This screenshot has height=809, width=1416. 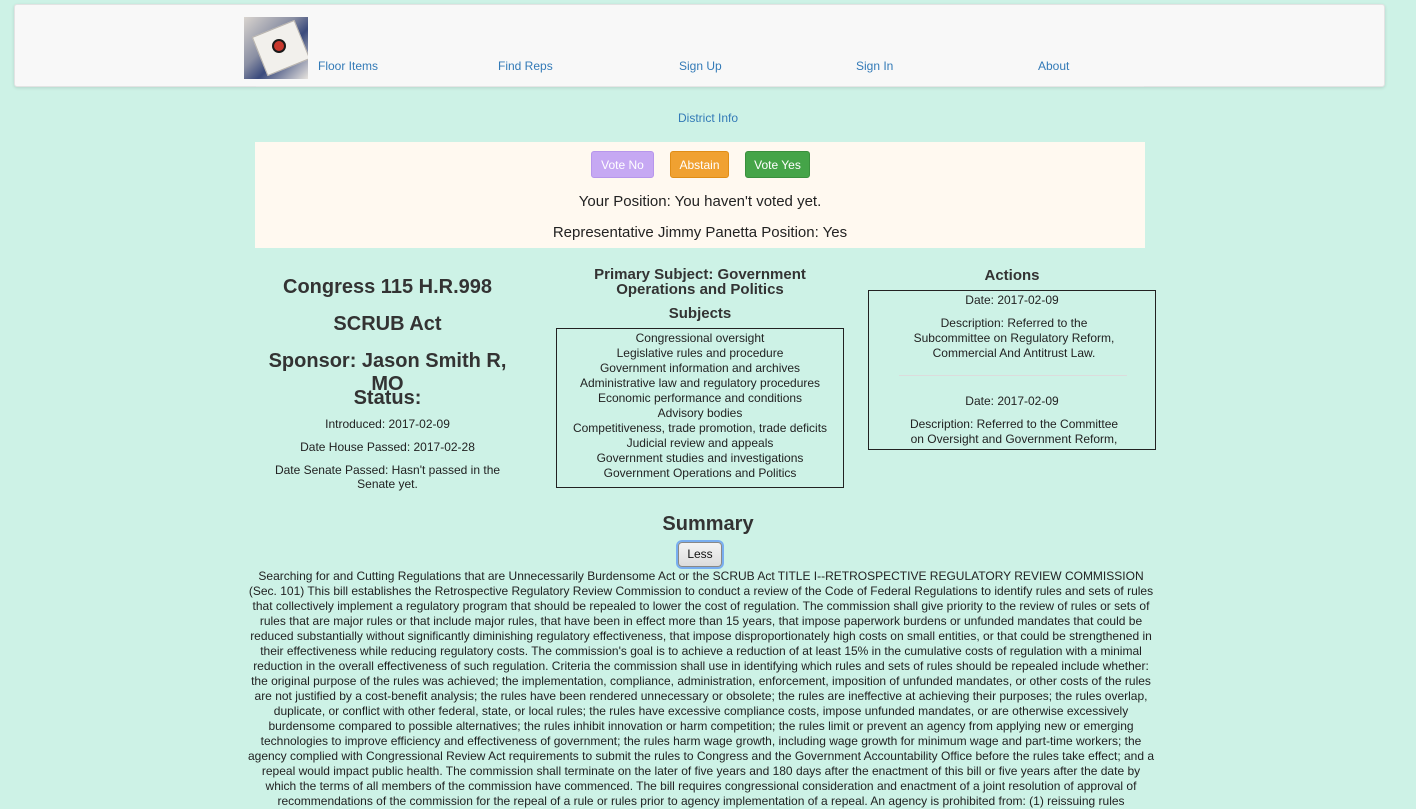 What do you see at coordinates (700, 413) in the screenshot?
I see `subject-item: Advisory bodies` at bounding box center [700, 413].